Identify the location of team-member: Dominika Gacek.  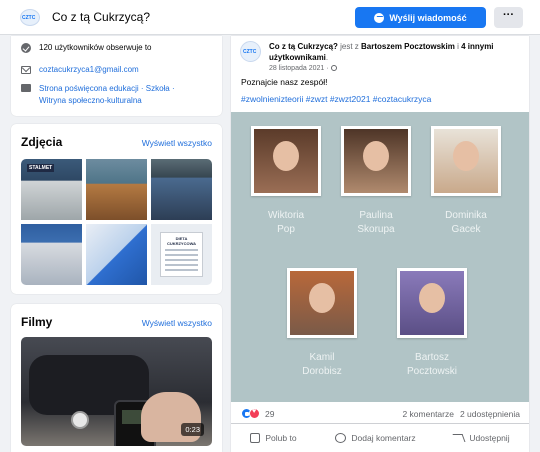
(466, 181).